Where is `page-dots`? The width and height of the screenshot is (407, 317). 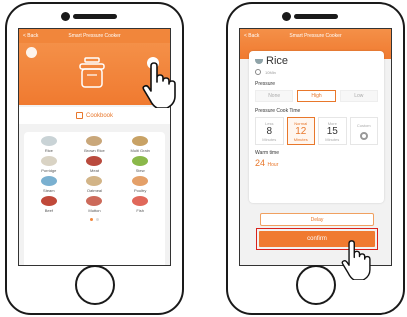 page-dots is located at coordinates (94, 219).